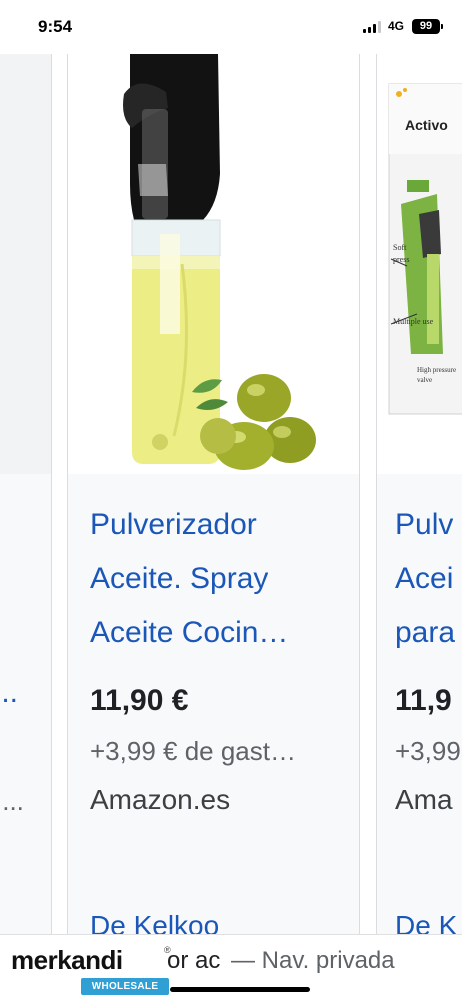  Describe the element at coordinates (413, 321) in the screenshot. I see `svg-text: Multiple use` at that location.